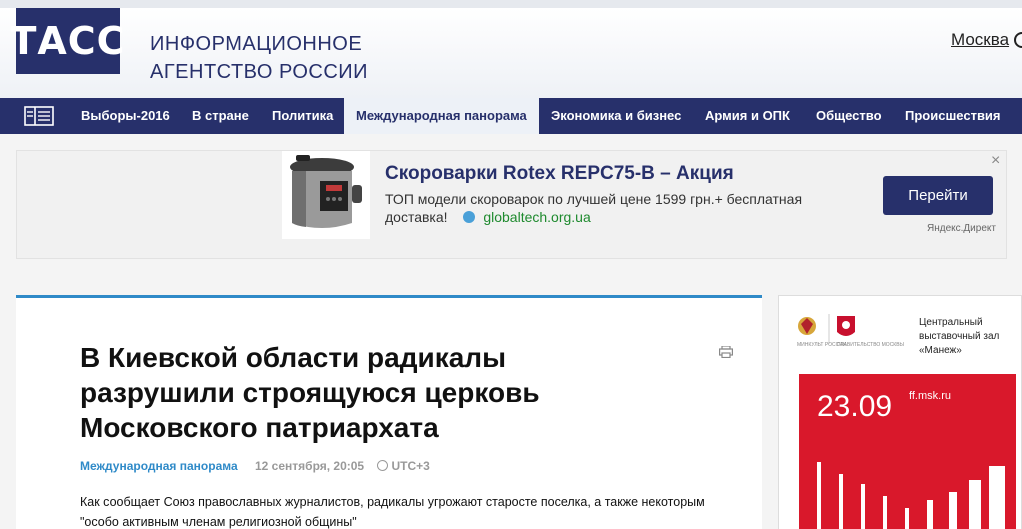 Image resolution: width=1022 pixels, height=529 pixels. Describe the element at coordinates (259, 72) in the screenshot. I see `agency-line-2: АГЕНТСТВО РОССИИ` at that location.